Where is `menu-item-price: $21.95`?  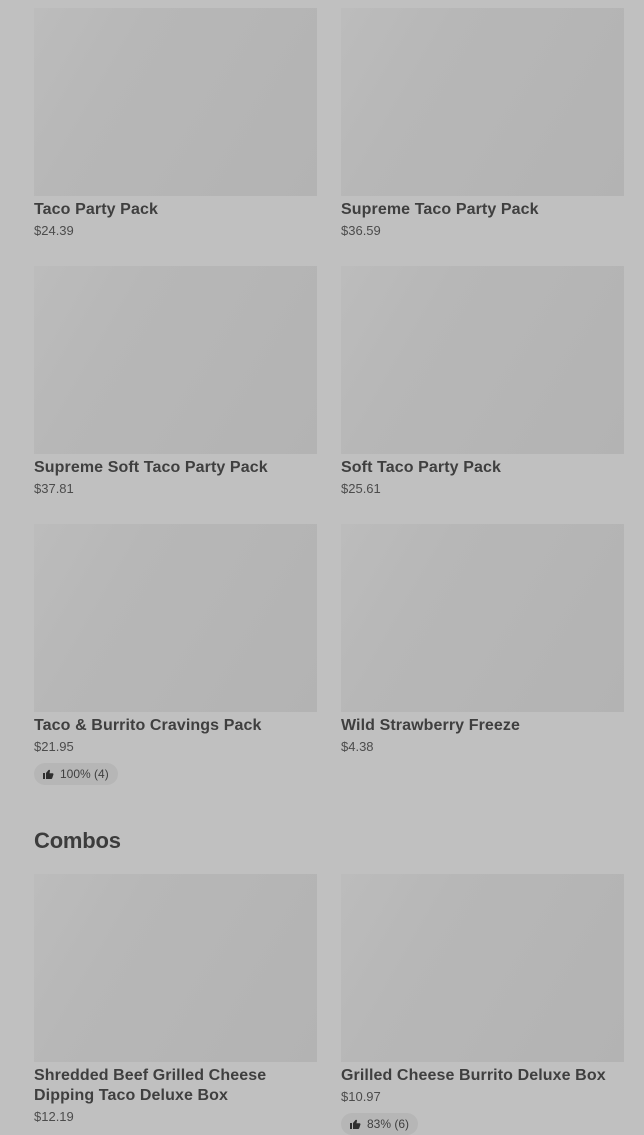 menu-item-price: $21.95 is located at coordinates (54, 746).